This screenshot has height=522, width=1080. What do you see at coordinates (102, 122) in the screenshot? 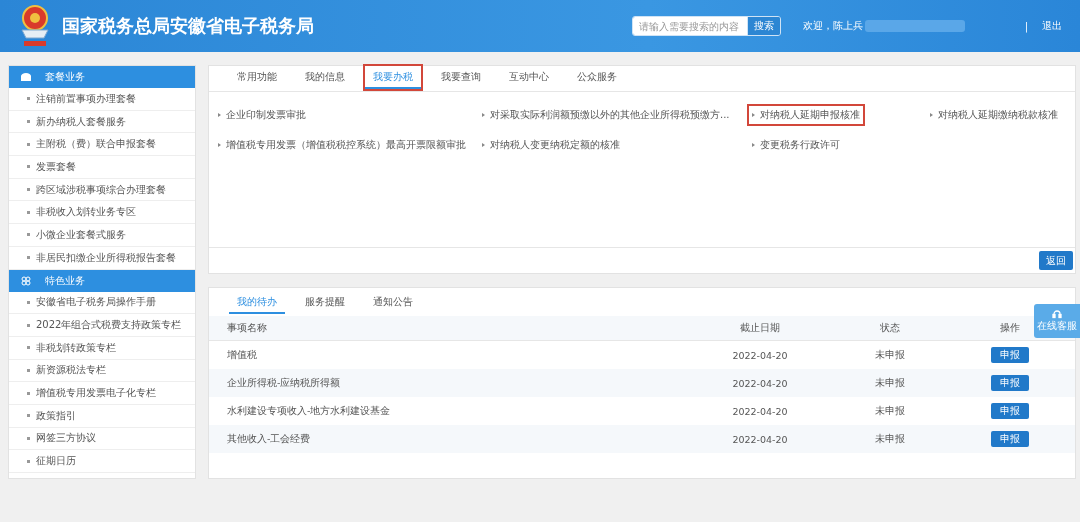
I see `sidebar-item: 新办纳税人套餐服务` at bounding box center [102, 122].